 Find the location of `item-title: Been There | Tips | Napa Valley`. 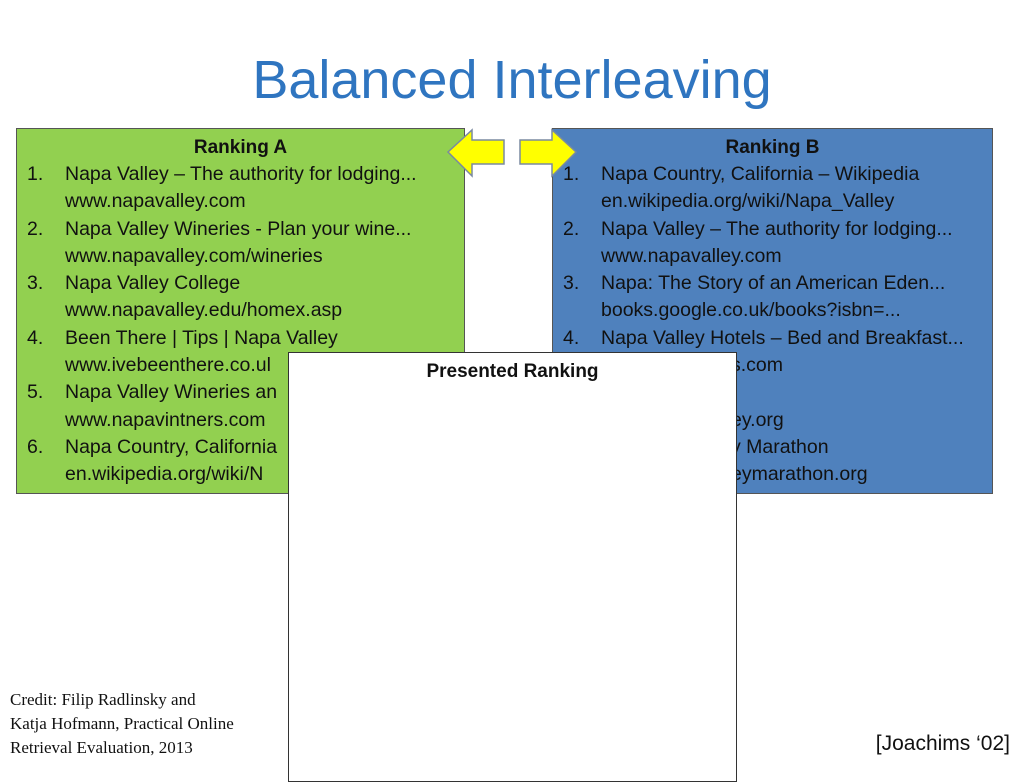

item-title: Been There | Tips | Napa Valley is located at coordinates (201, 337).